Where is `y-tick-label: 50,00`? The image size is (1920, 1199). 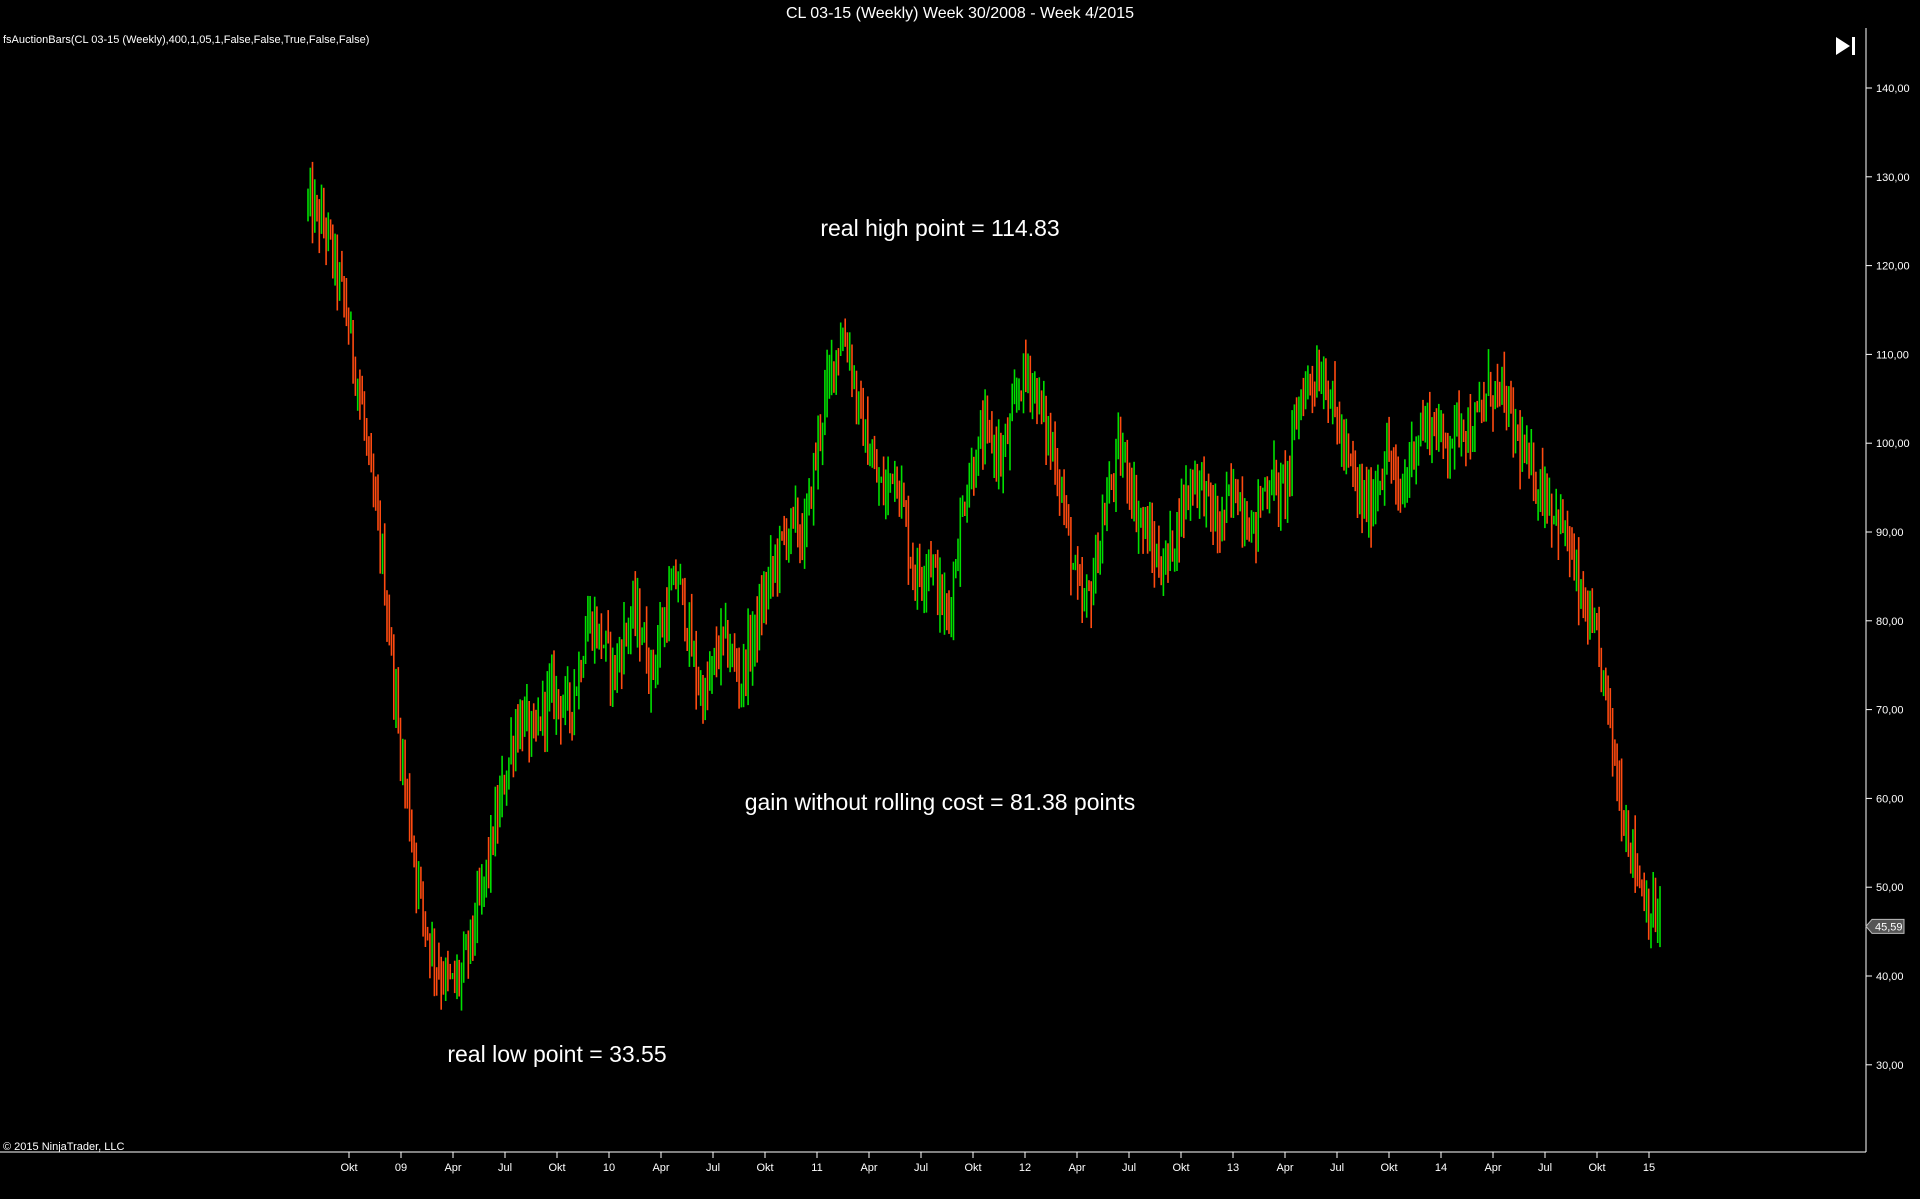
y-tick-label: 50,00 is located at coordinates (1890, 888).